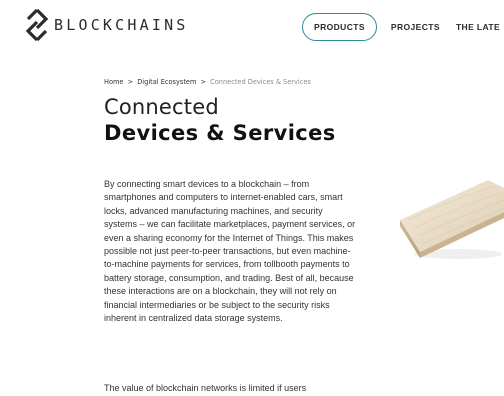  I want to click on breadcrumb-current: Connected Devices & Services, so click(260, 82).